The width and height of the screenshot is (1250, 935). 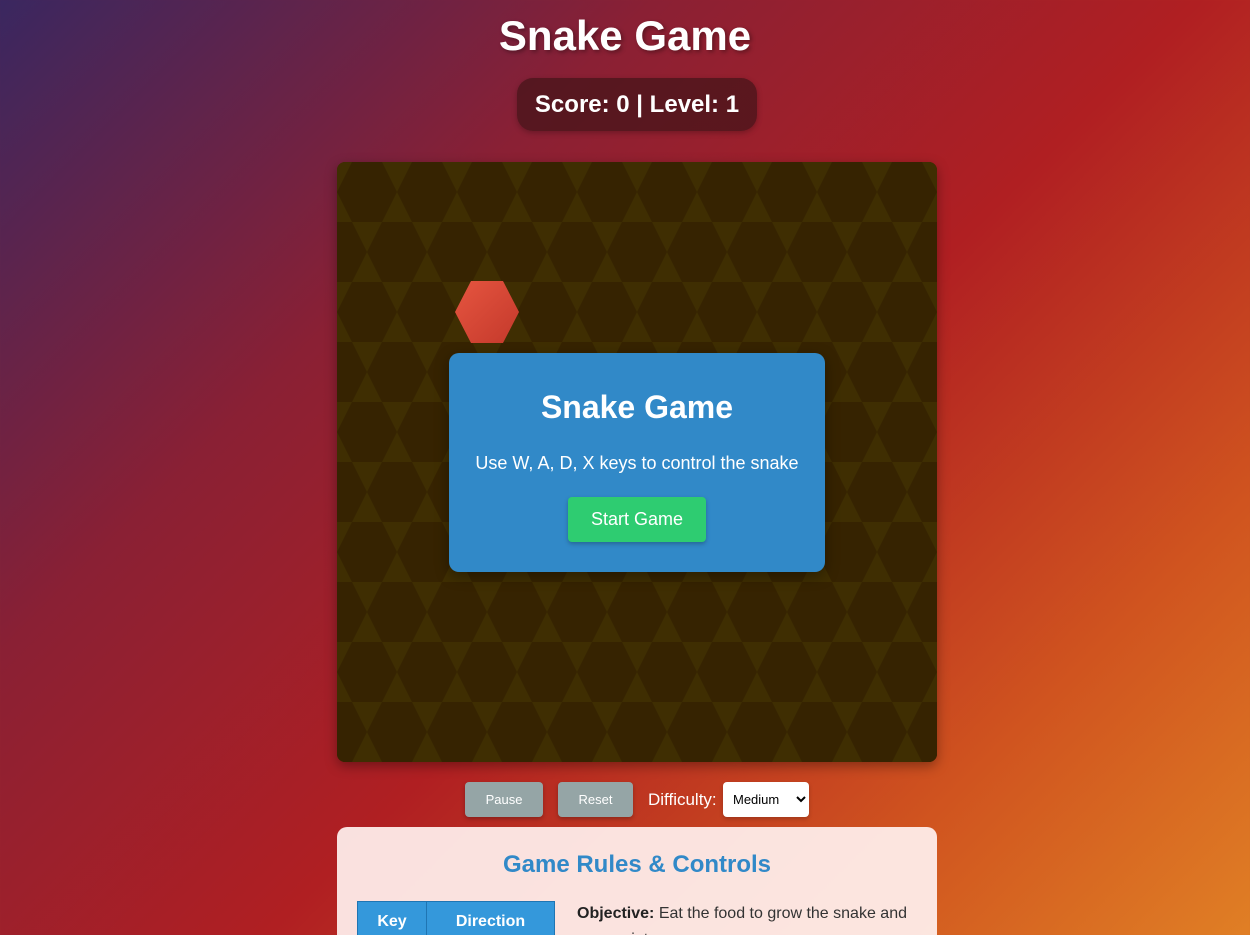 I want to click on objective-label: Objective:, so click(x=616, y=913).